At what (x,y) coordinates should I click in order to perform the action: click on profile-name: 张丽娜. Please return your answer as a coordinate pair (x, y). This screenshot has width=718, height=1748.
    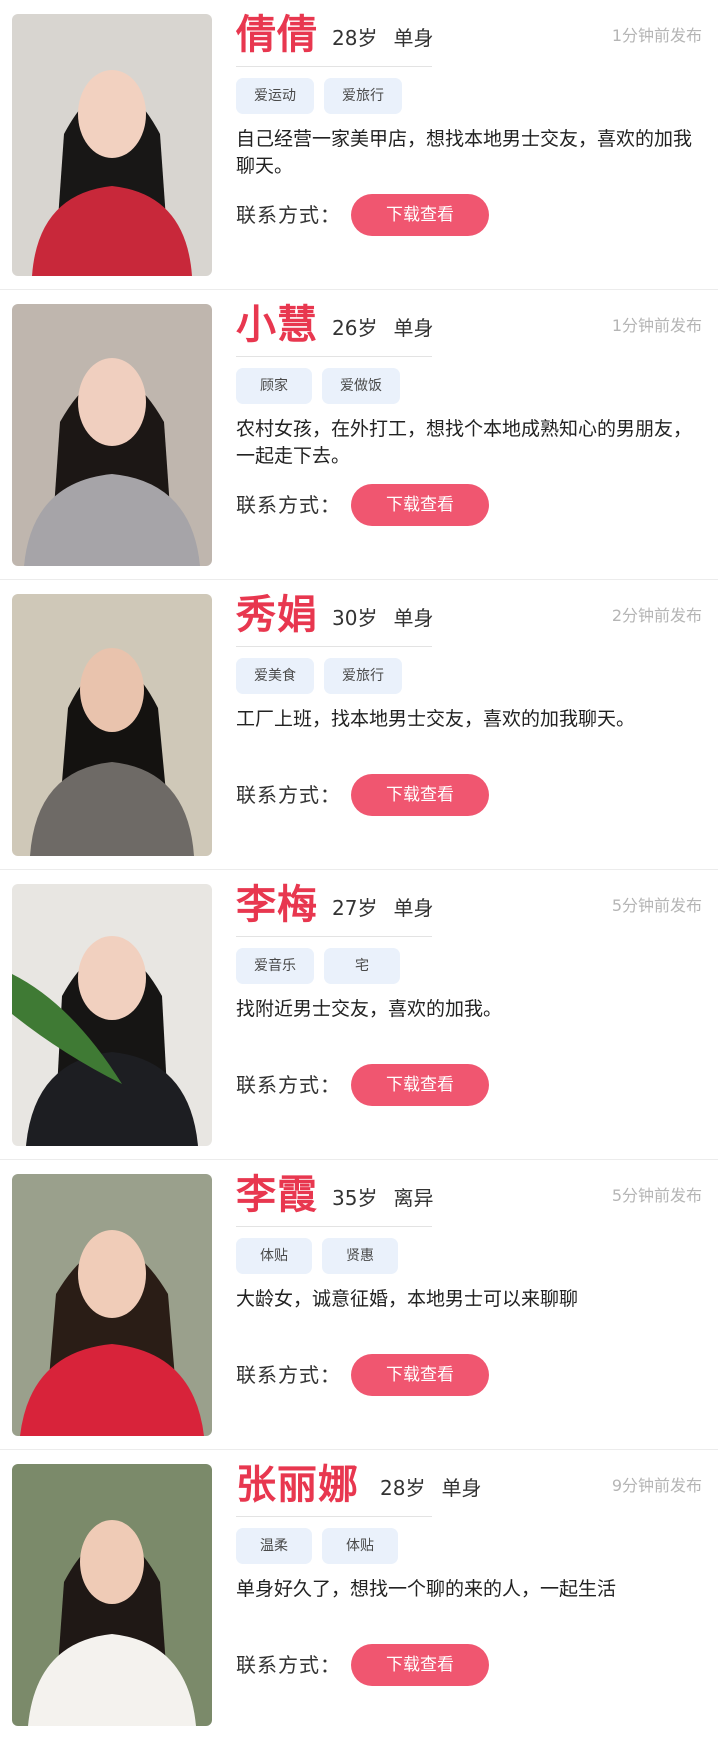
    Looking at the image, I should click on (297, 1484).